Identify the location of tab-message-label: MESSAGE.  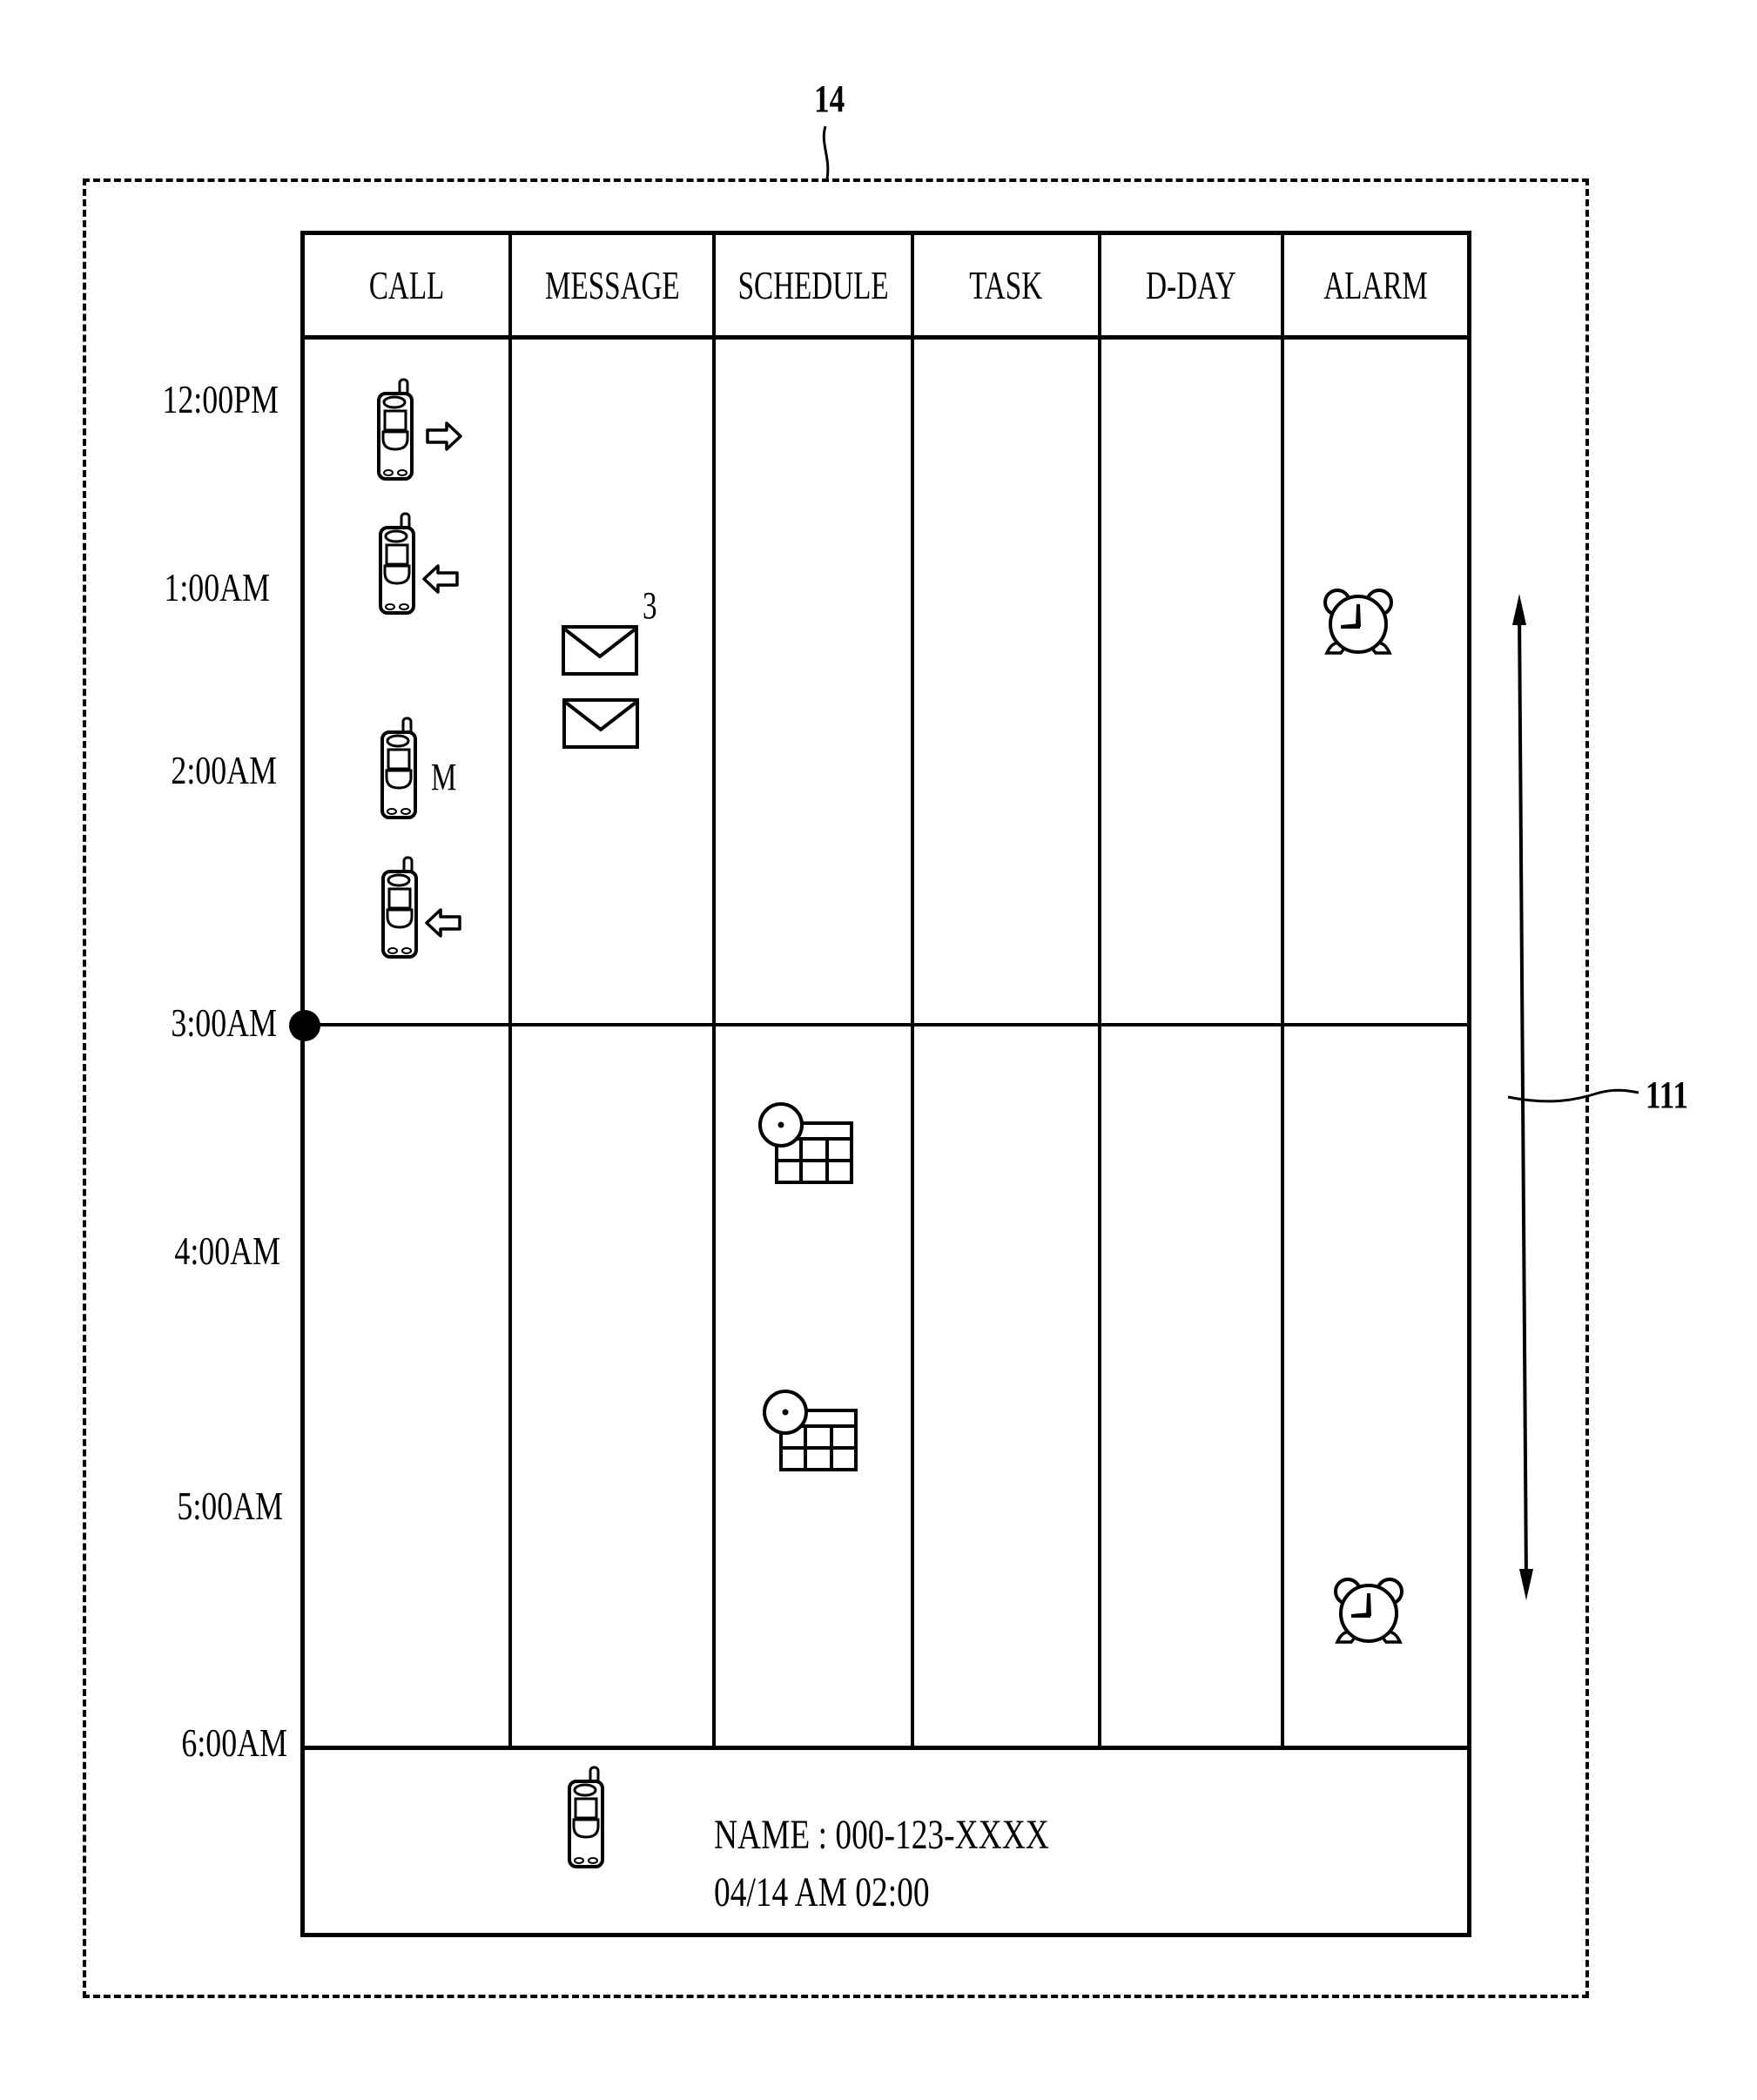
(612, 285).